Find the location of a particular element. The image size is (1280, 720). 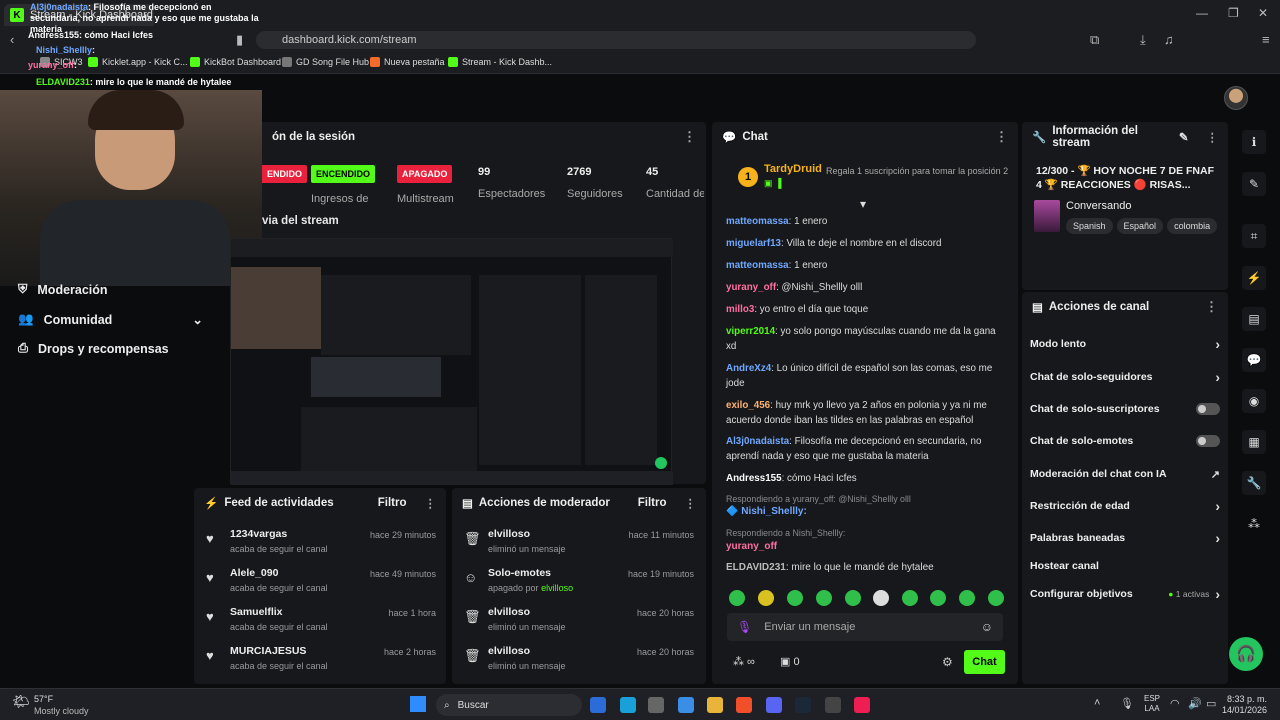

maximize-icon: ❐ is located at coordinates (1233, 13).